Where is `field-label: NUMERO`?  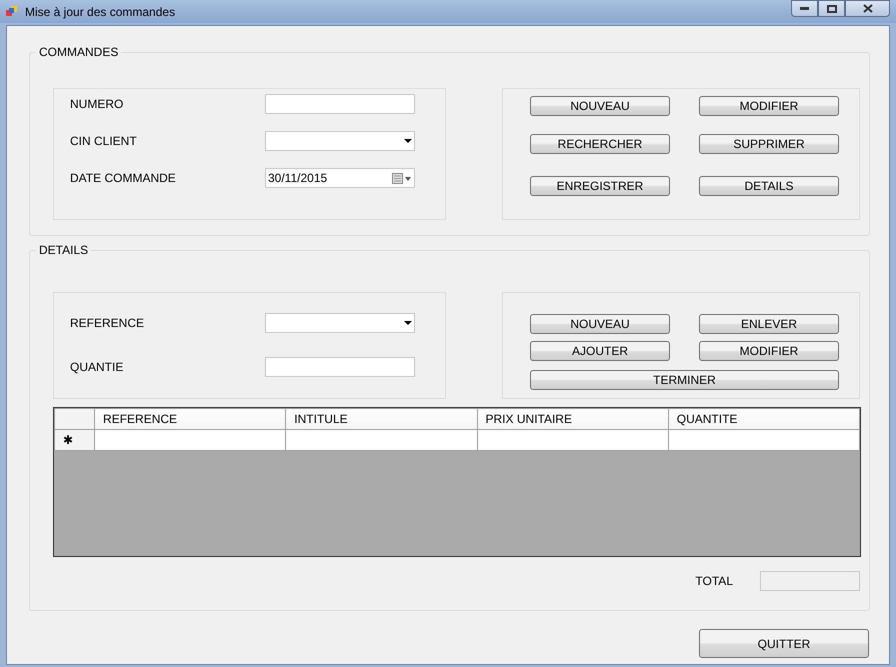 field-label: NUMERO is located at coordinates (97, 104).